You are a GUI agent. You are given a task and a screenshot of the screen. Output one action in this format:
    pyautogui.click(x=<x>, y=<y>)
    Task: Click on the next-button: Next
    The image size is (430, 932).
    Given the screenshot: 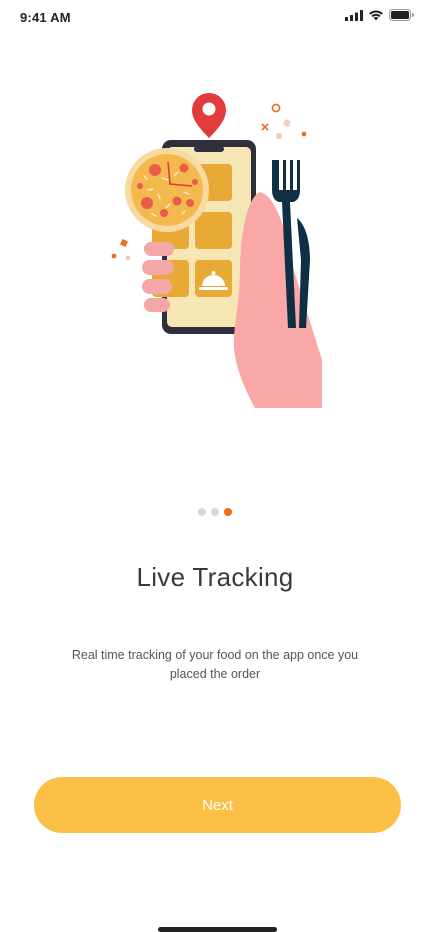 What is the action you would take?
    pyautogui.click(x=217, y=805)
    